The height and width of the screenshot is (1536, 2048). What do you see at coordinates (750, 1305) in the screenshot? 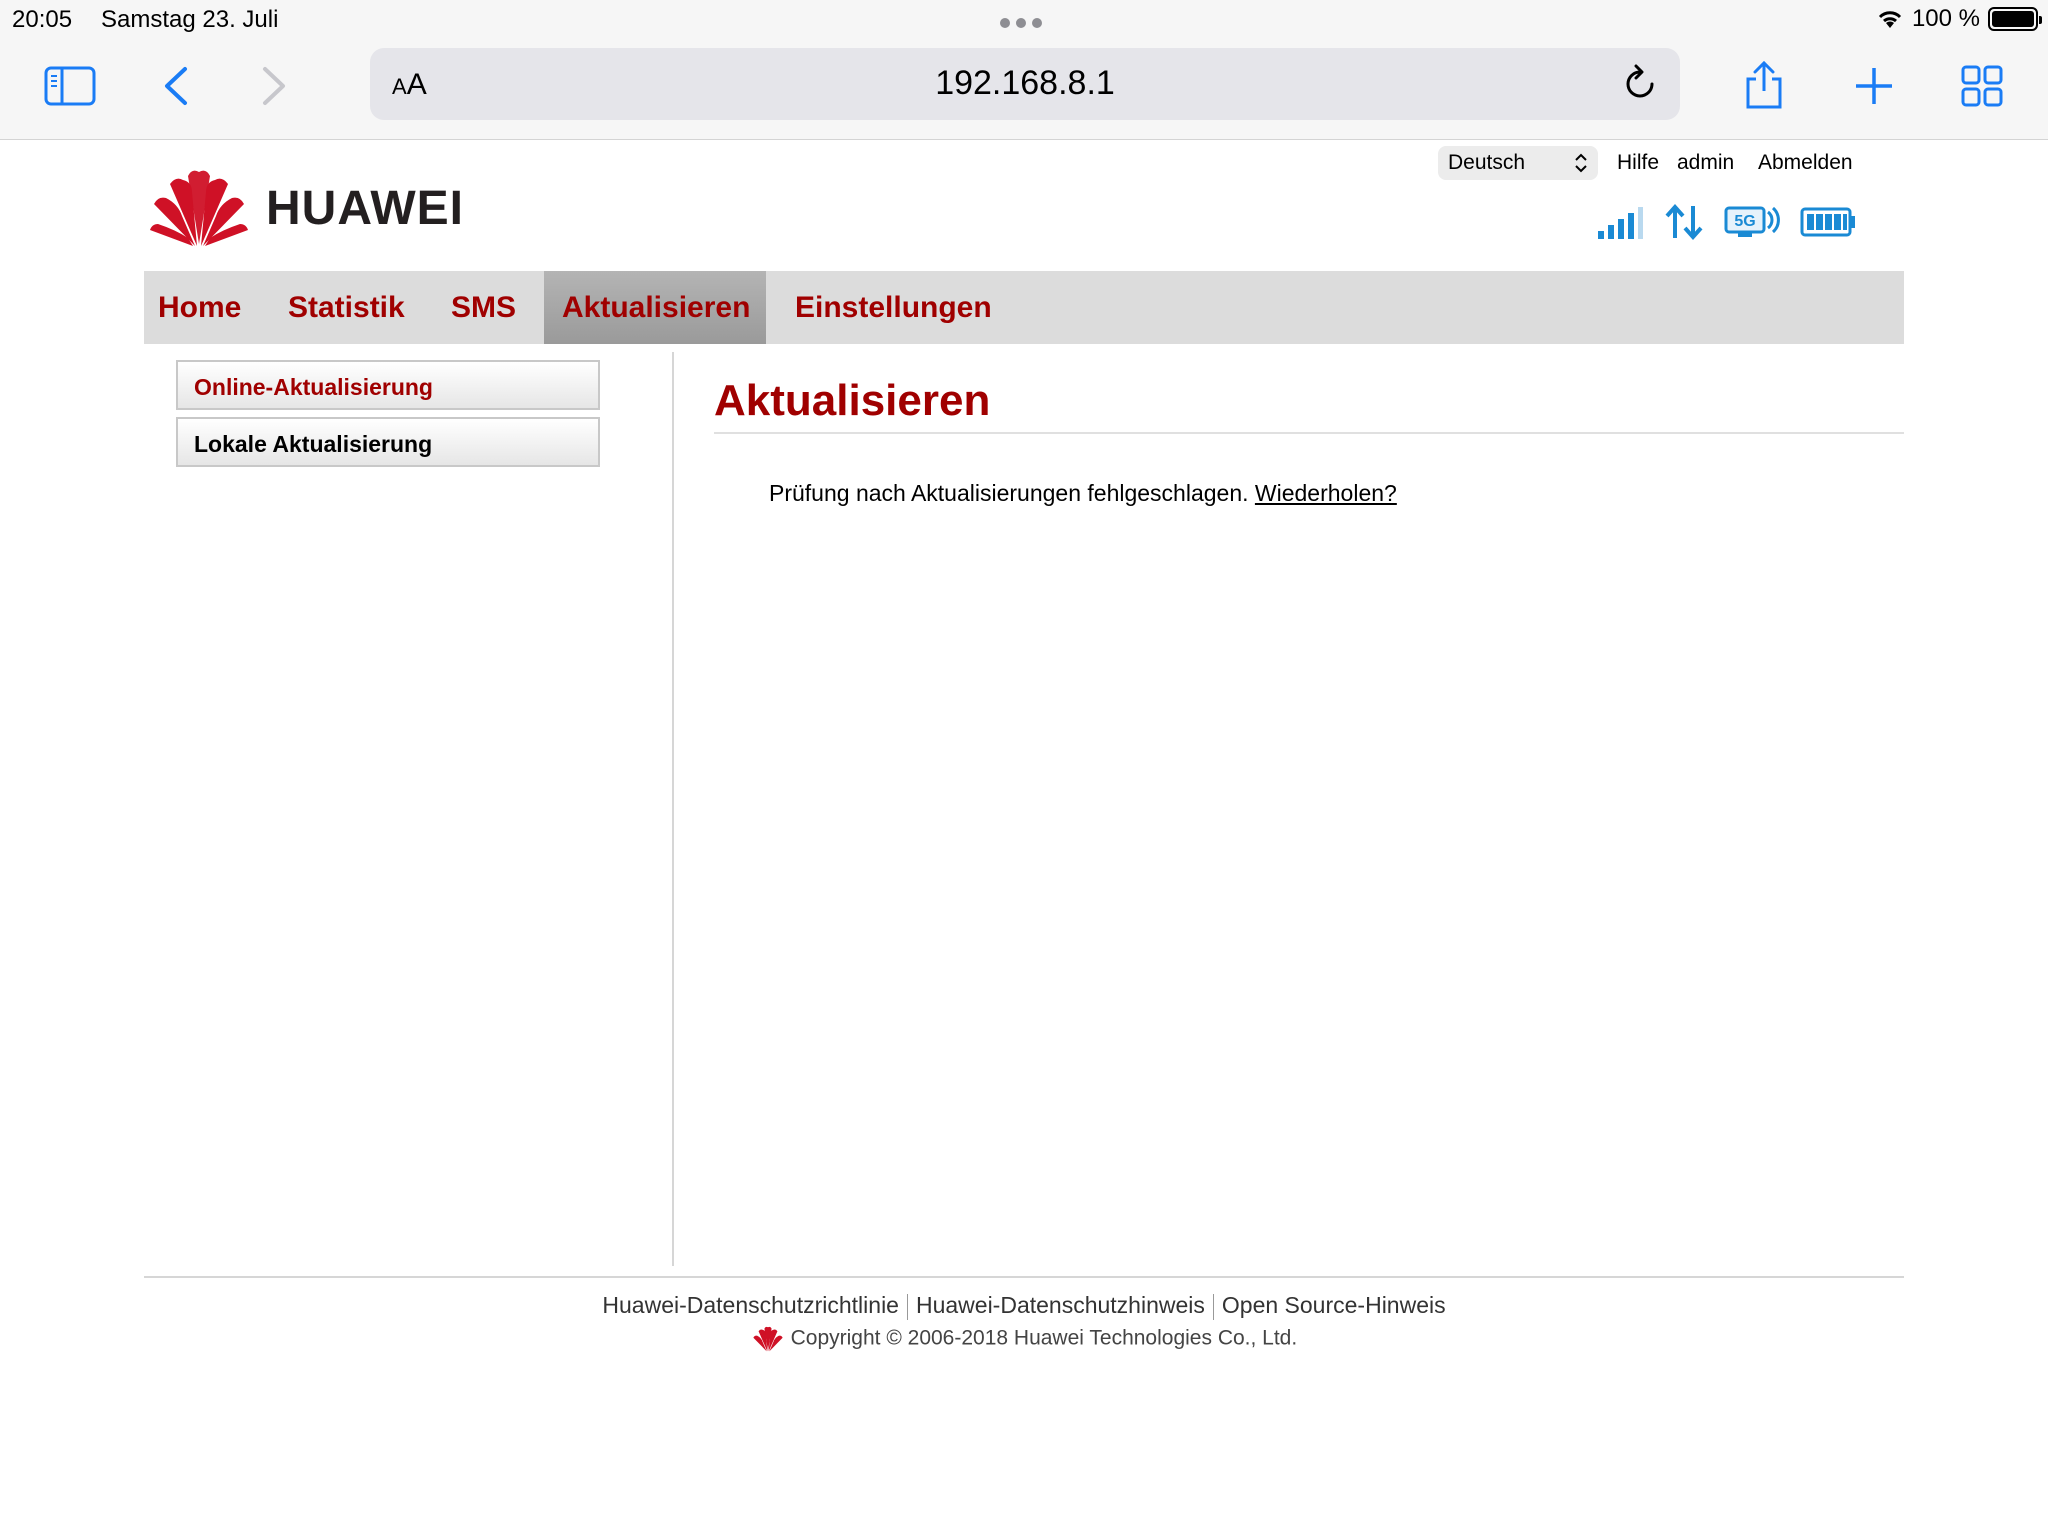
I see `privacy-policy-link: Huawei-Datenschutzrichtlinie` at bounding box center [750, 1305].